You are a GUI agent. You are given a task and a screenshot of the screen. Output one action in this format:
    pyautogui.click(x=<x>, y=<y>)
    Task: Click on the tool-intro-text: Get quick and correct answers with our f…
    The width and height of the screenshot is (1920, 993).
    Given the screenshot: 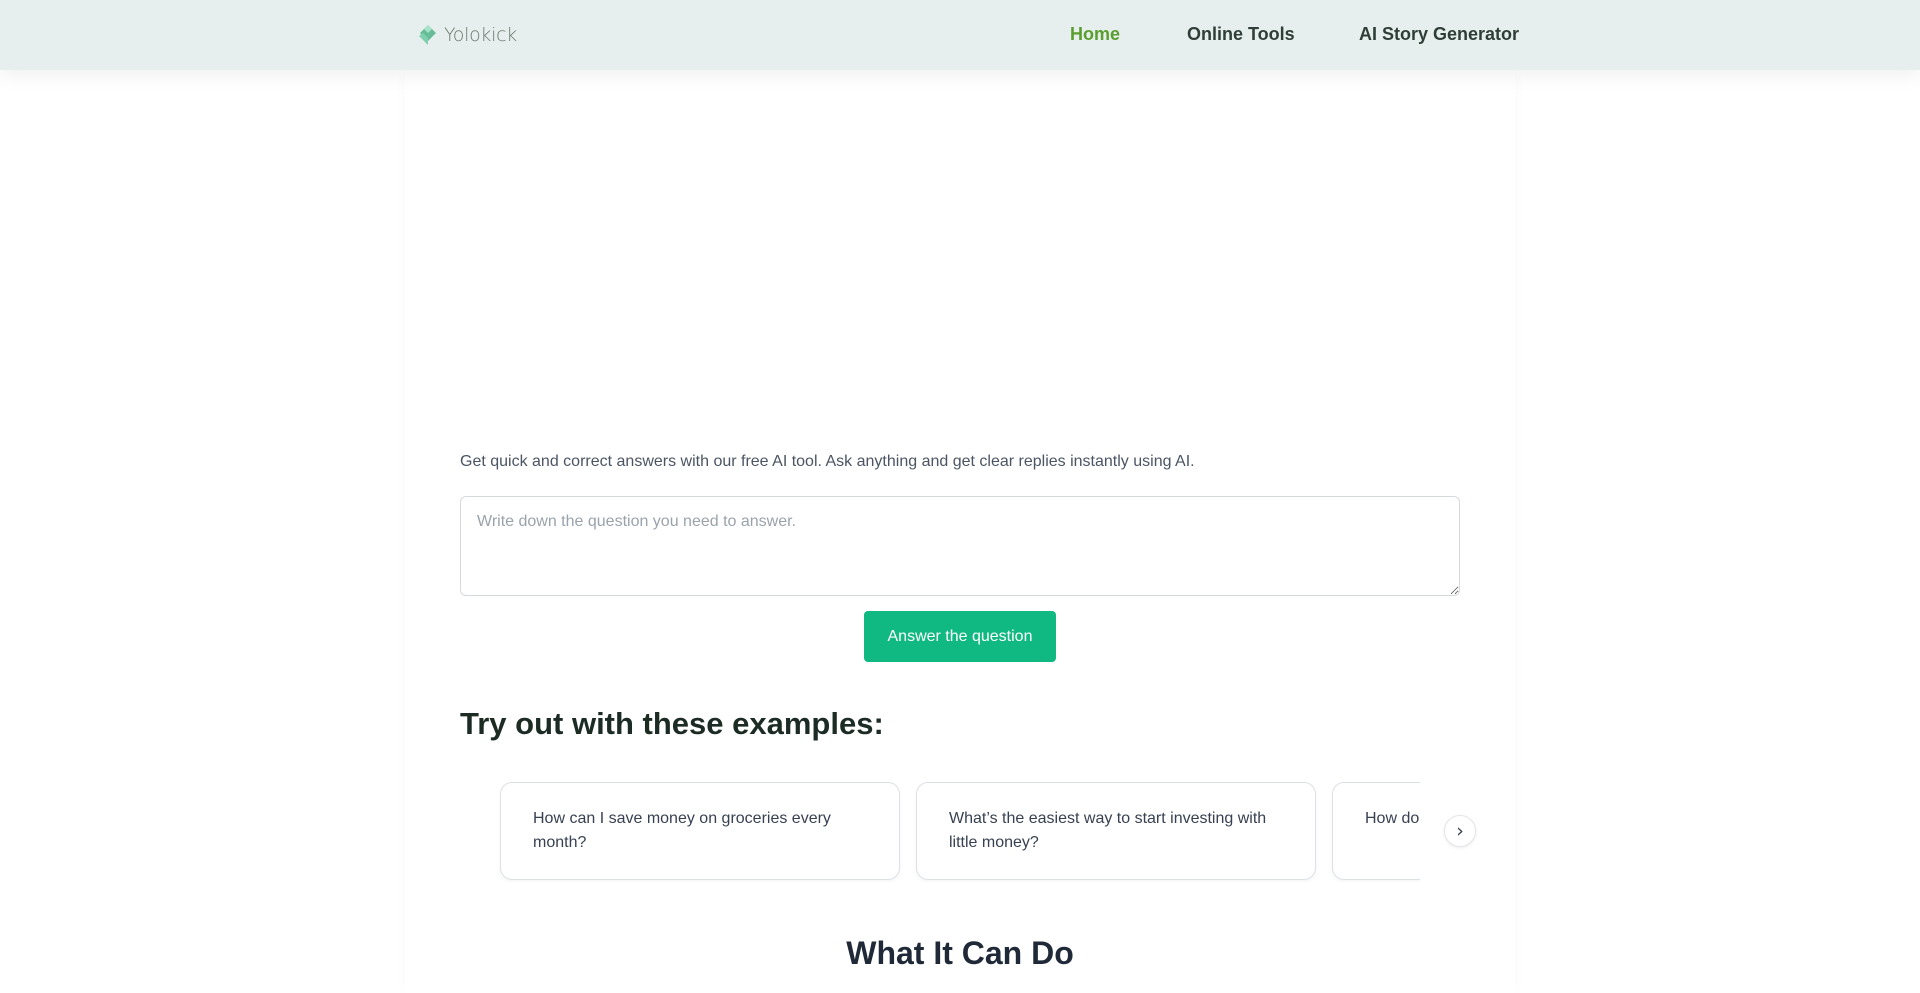 What is the action you would take?
    pyautogui.click(x=827, y=461)
    